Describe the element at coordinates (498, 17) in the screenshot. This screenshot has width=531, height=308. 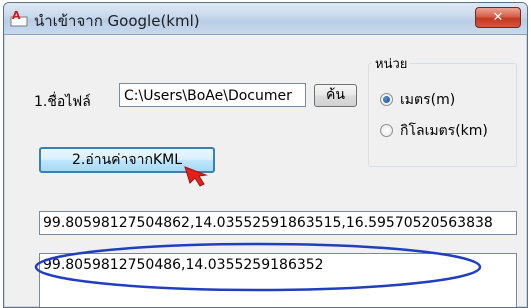
I see `close-button: ✕` at that location.